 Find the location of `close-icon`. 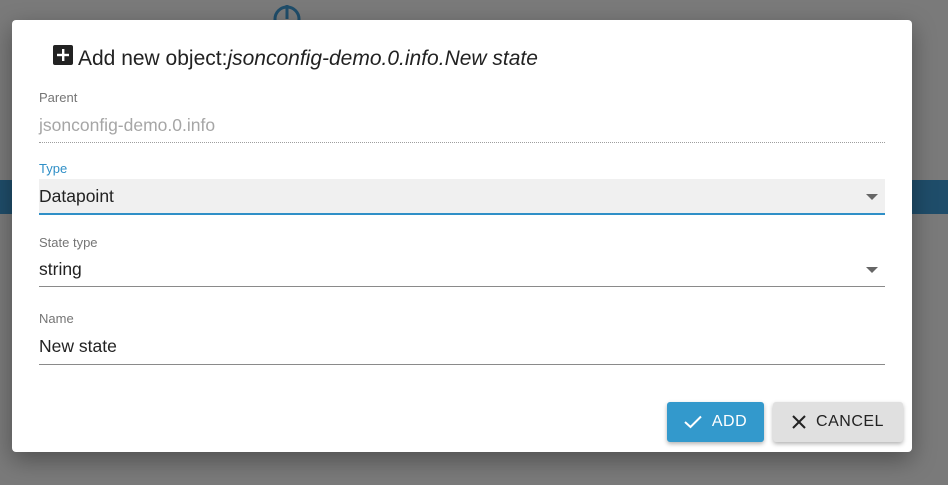

close-icon is located at coordinates (799, 422).